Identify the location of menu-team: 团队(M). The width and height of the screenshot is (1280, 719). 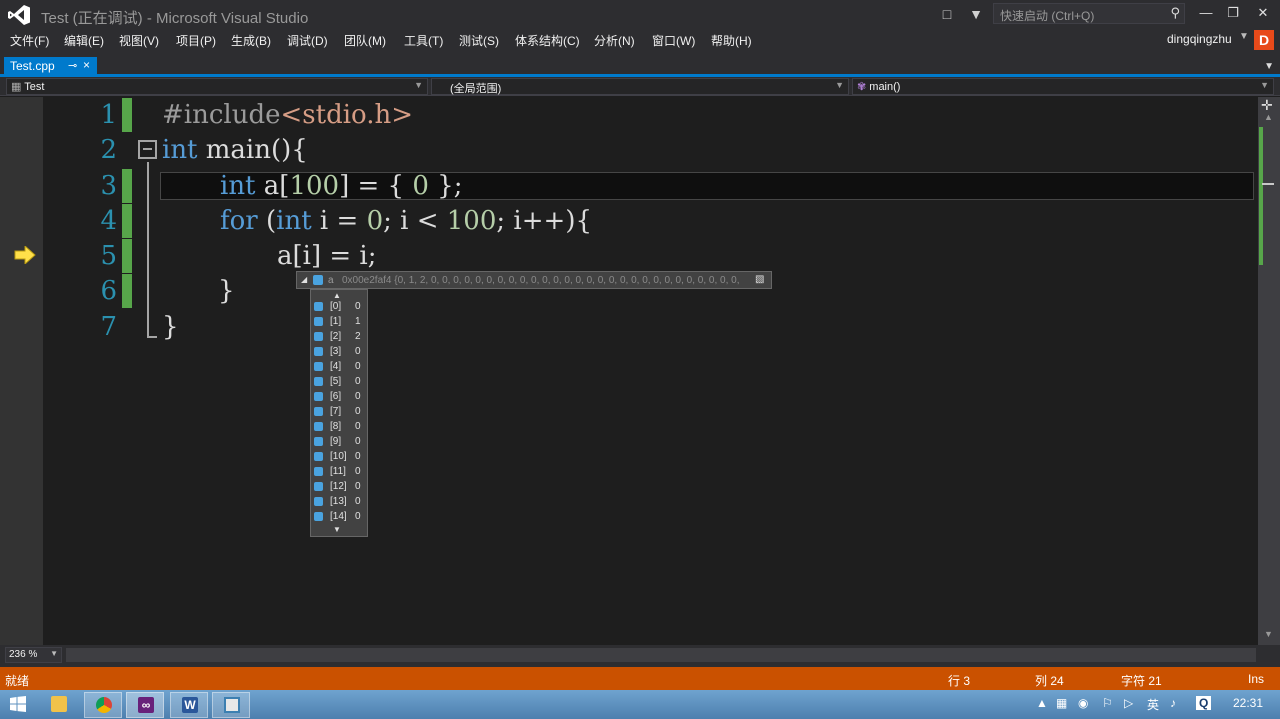
(365, 40).